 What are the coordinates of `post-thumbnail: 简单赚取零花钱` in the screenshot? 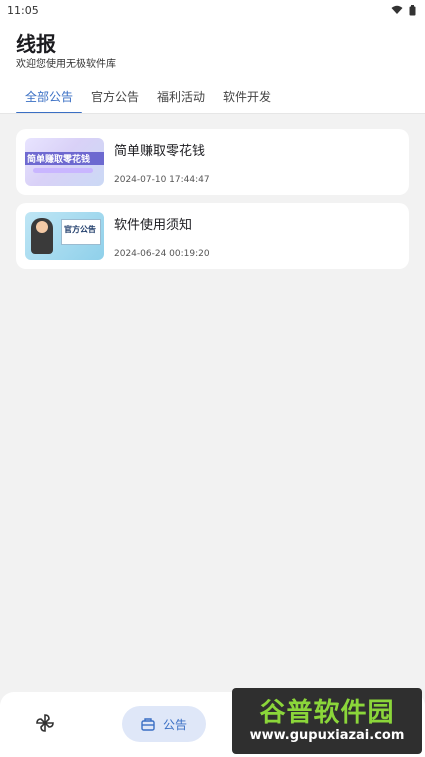 It's located at (64, 162).